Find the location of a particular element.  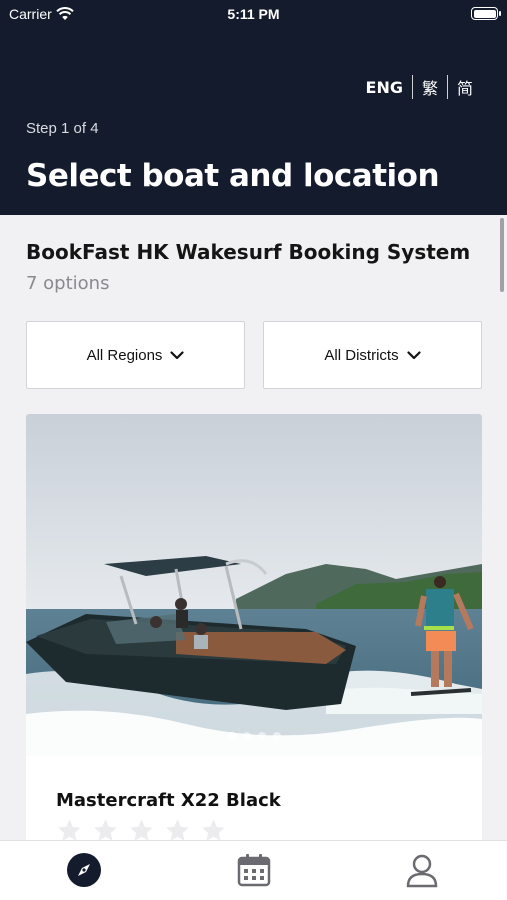

boat-name: Mastercraft X22 Black is located at coordinates (168, 800).